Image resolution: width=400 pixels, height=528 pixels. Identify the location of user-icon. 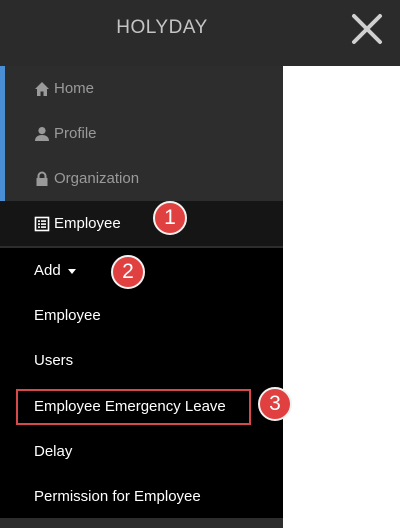
(42, 134).